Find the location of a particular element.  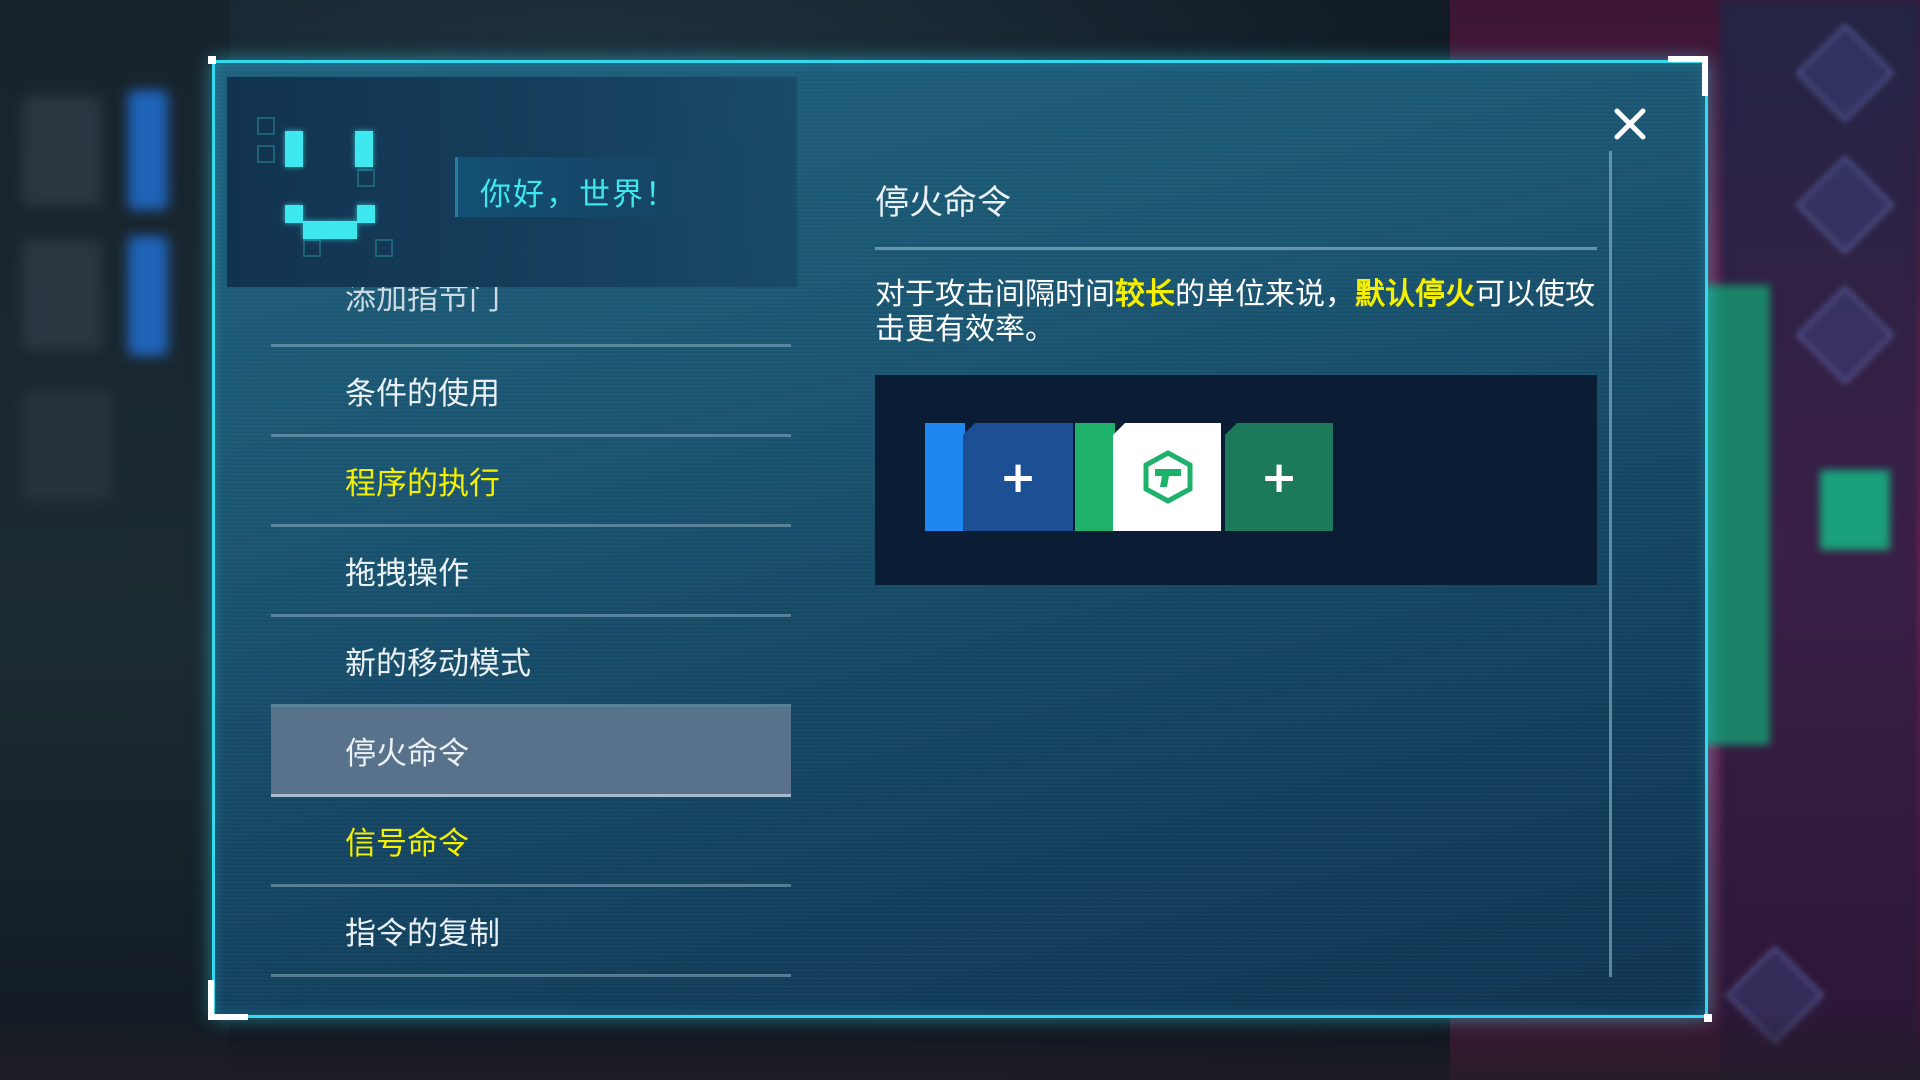

hold-fire-command-block is located at coordinates (1167, 477).